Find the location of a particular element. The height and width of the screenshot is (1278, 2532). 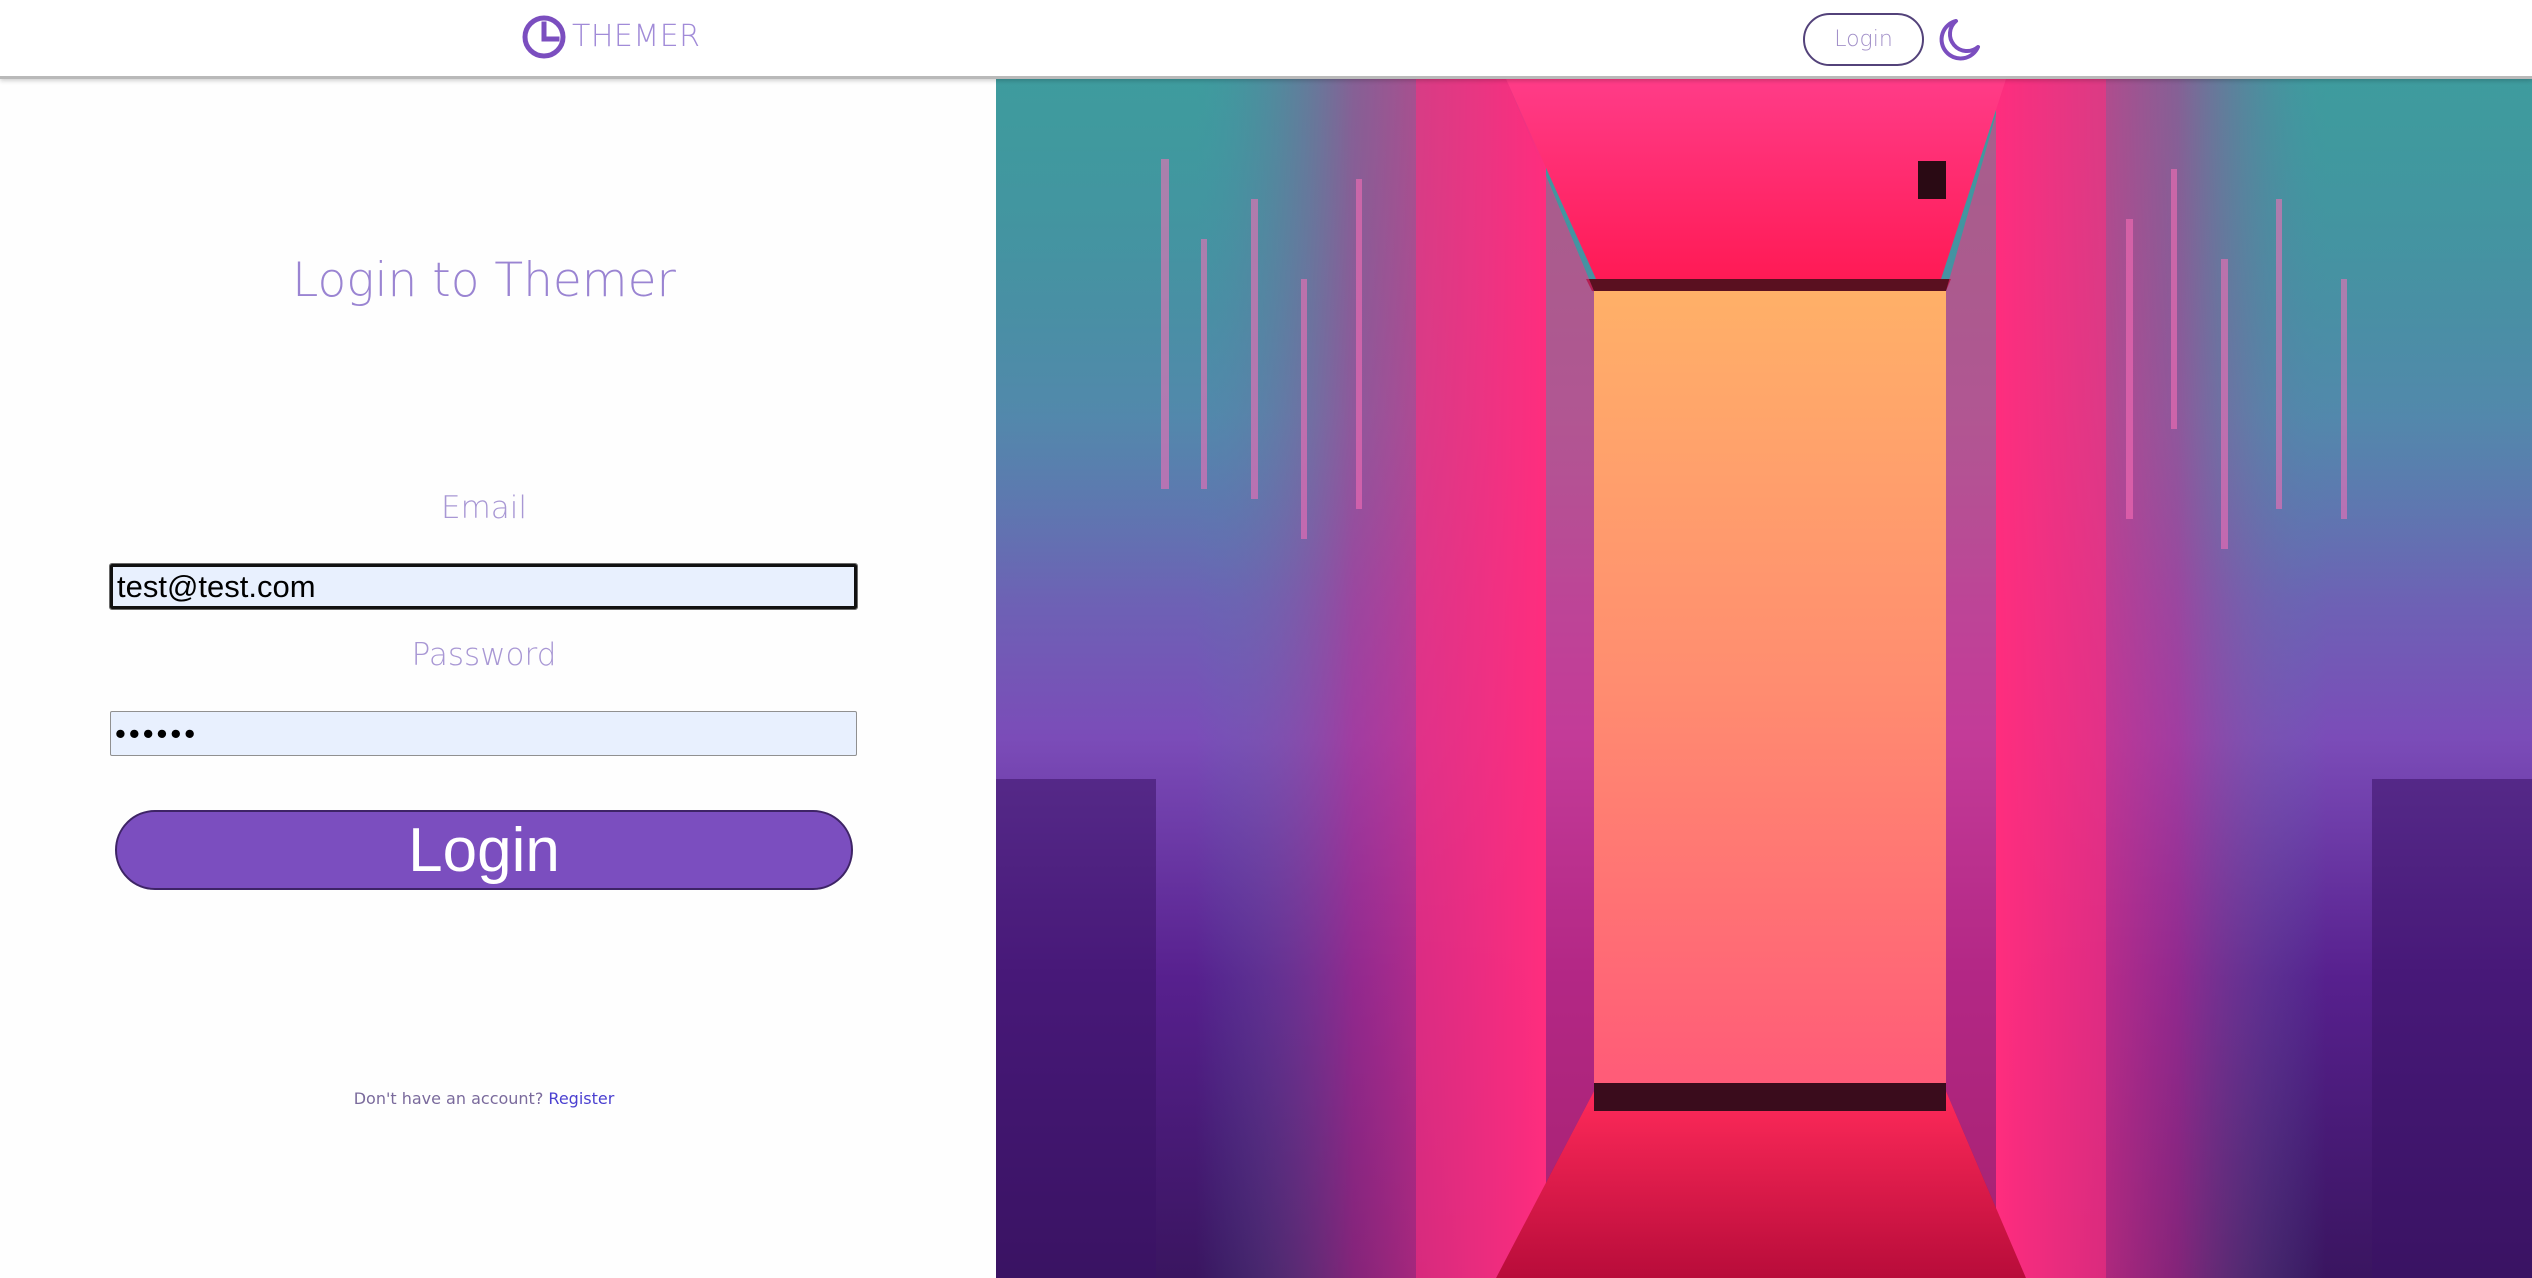

page-title: Login to Themer is located at coordinates (484, 280).